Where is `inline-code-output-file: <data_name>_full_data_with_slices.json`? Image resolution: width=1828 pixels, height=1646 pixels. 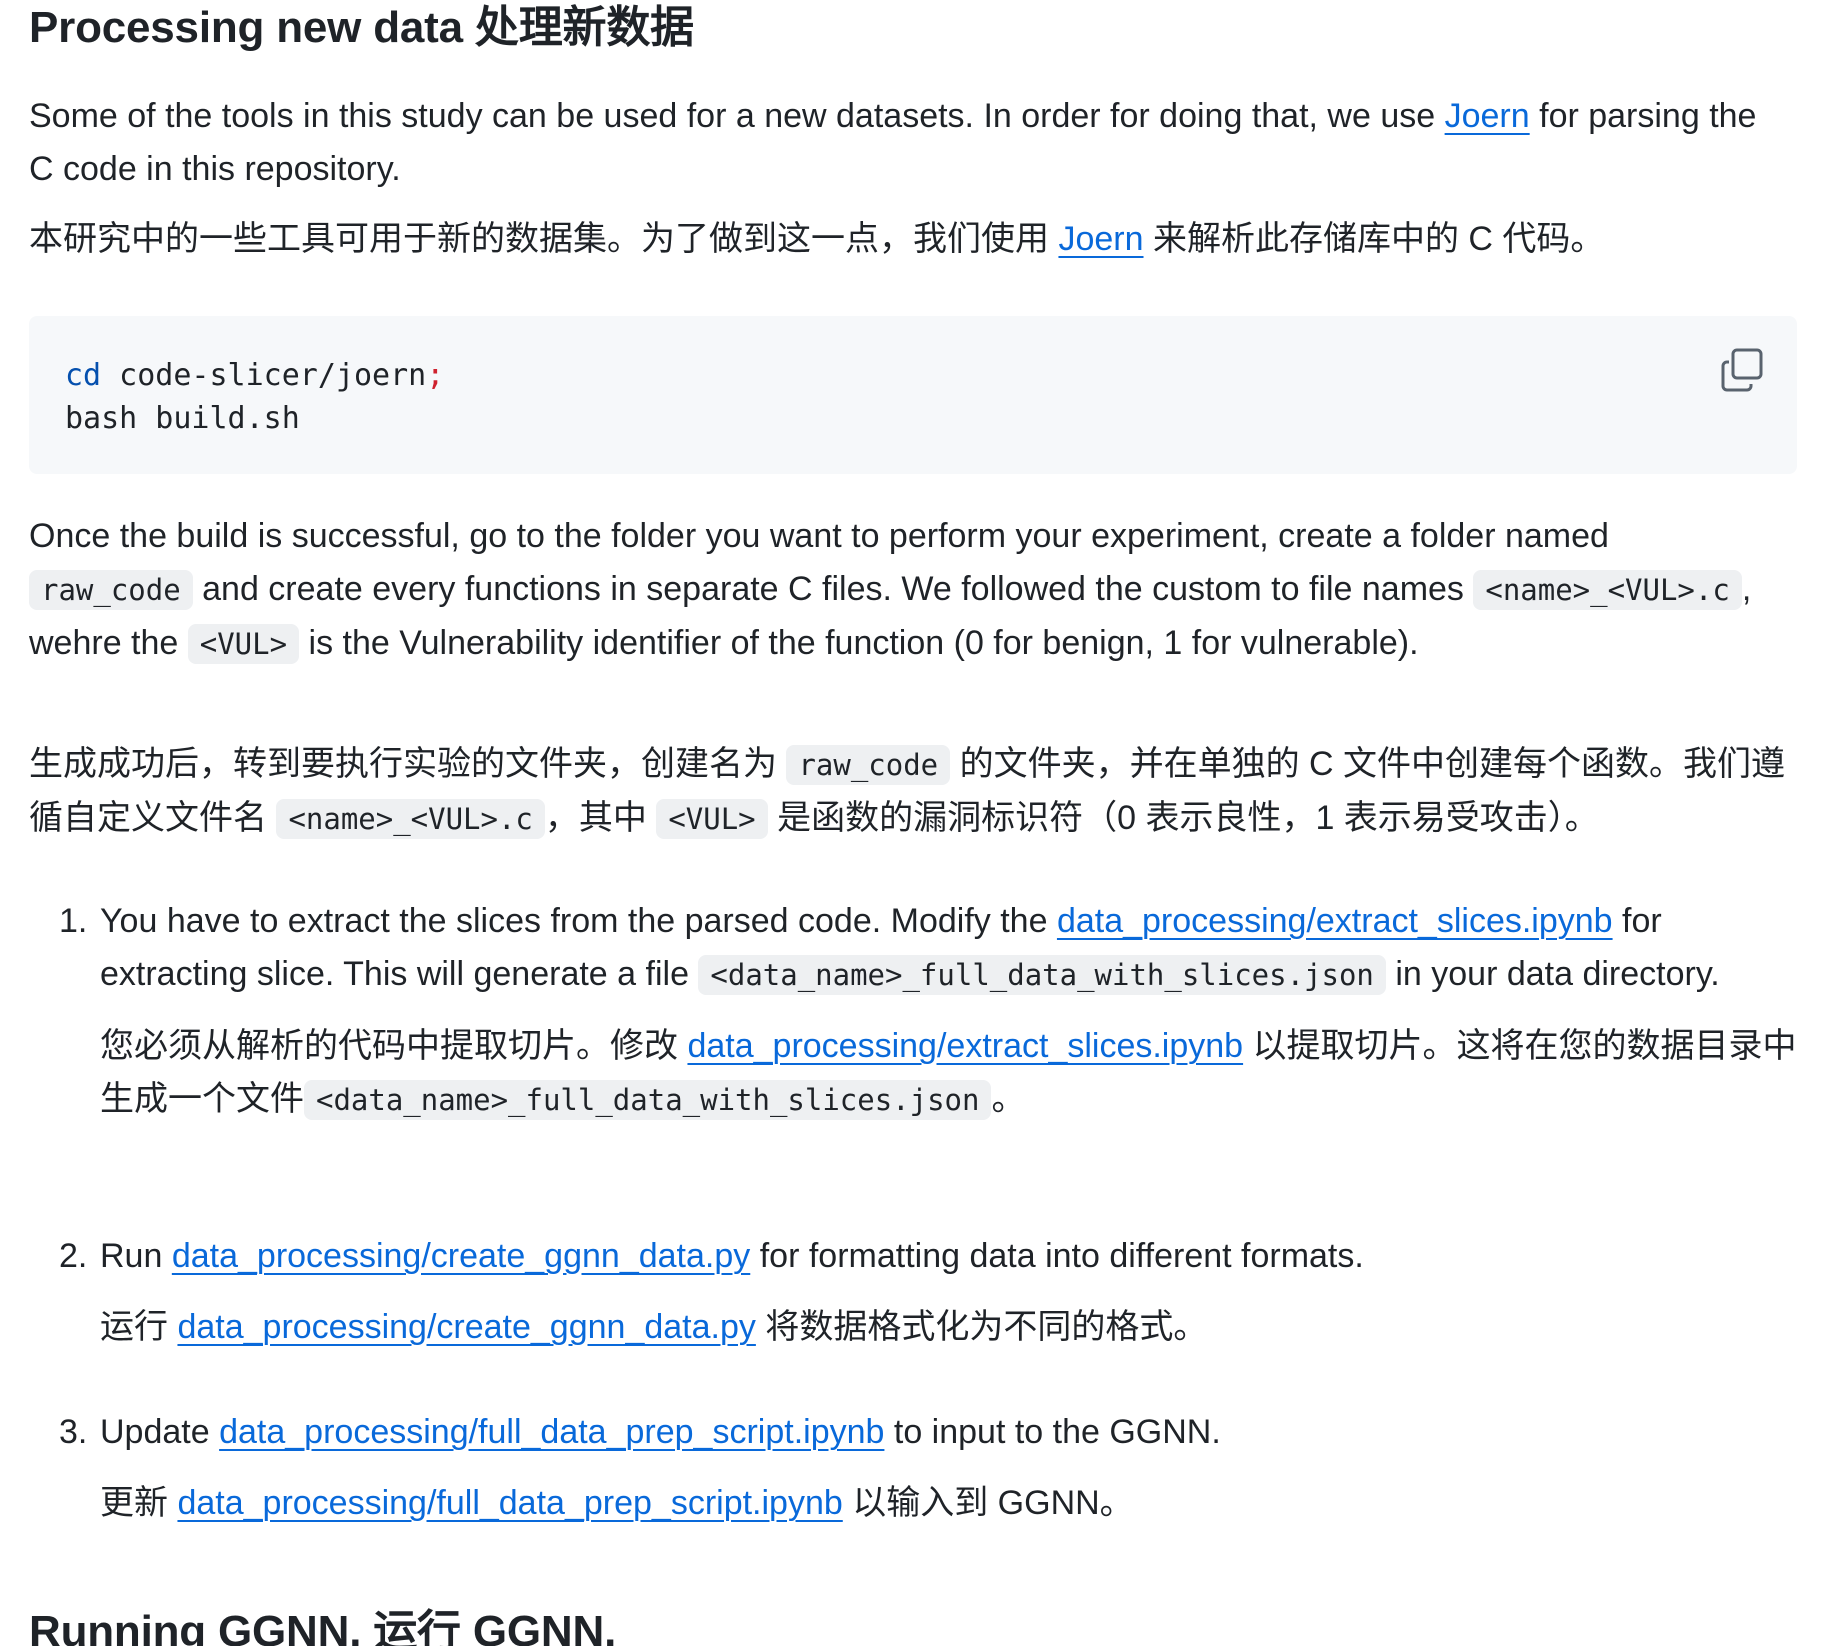 inline-code-output-file: <data_name>_full_data_with_slices.json is located at coordinates (1042, 975).